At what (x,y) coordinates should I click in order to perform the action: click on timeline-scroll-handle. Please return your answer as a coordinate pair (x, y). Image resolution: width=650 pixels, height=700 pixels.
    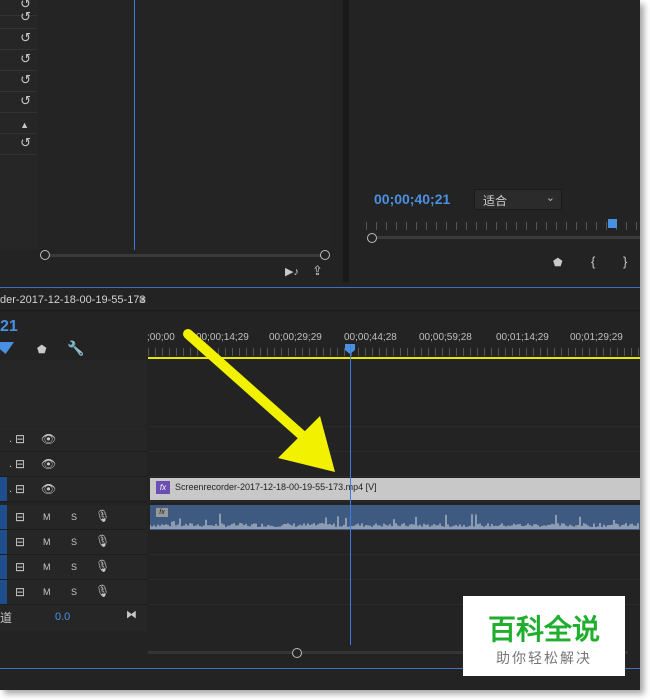
    Looking at the image, I should click on (297, 653).